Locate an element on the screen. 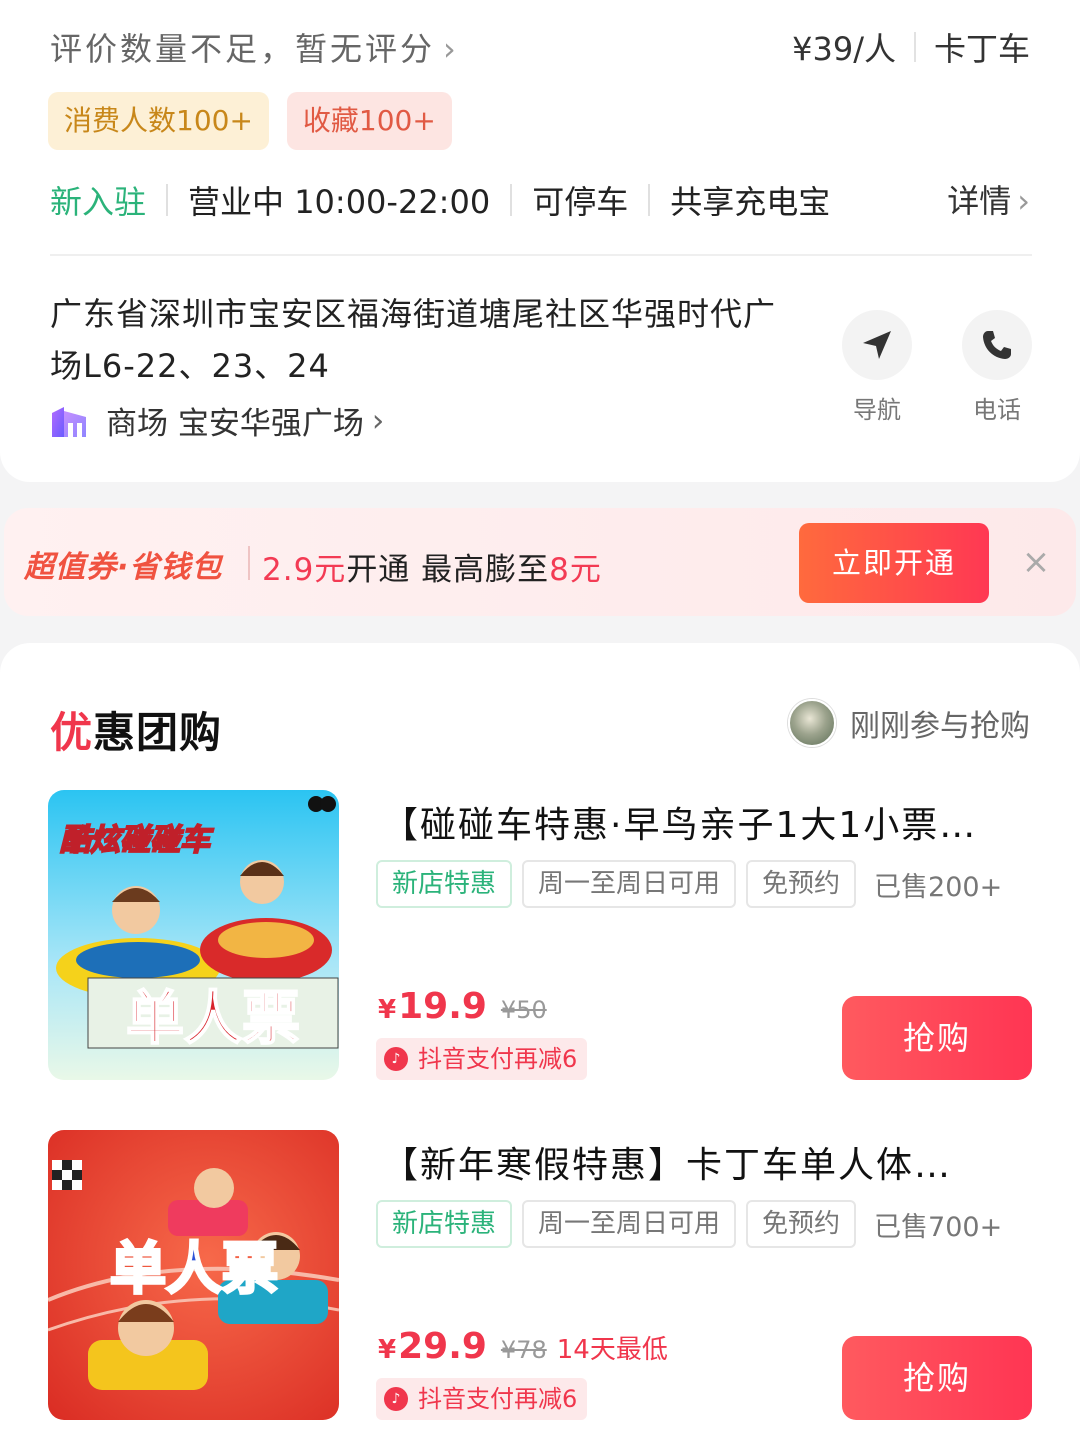  navigation-icon-wrap is located at coordinates (877, 345).